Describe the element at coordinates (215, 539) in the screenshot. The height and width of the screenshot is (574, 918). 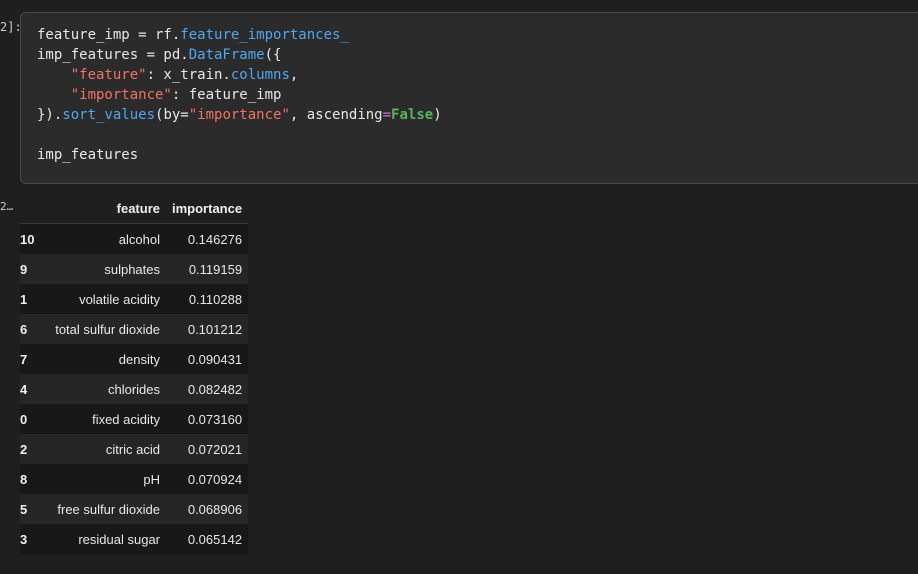
I see `importance-cell: 0.065142` at that location.